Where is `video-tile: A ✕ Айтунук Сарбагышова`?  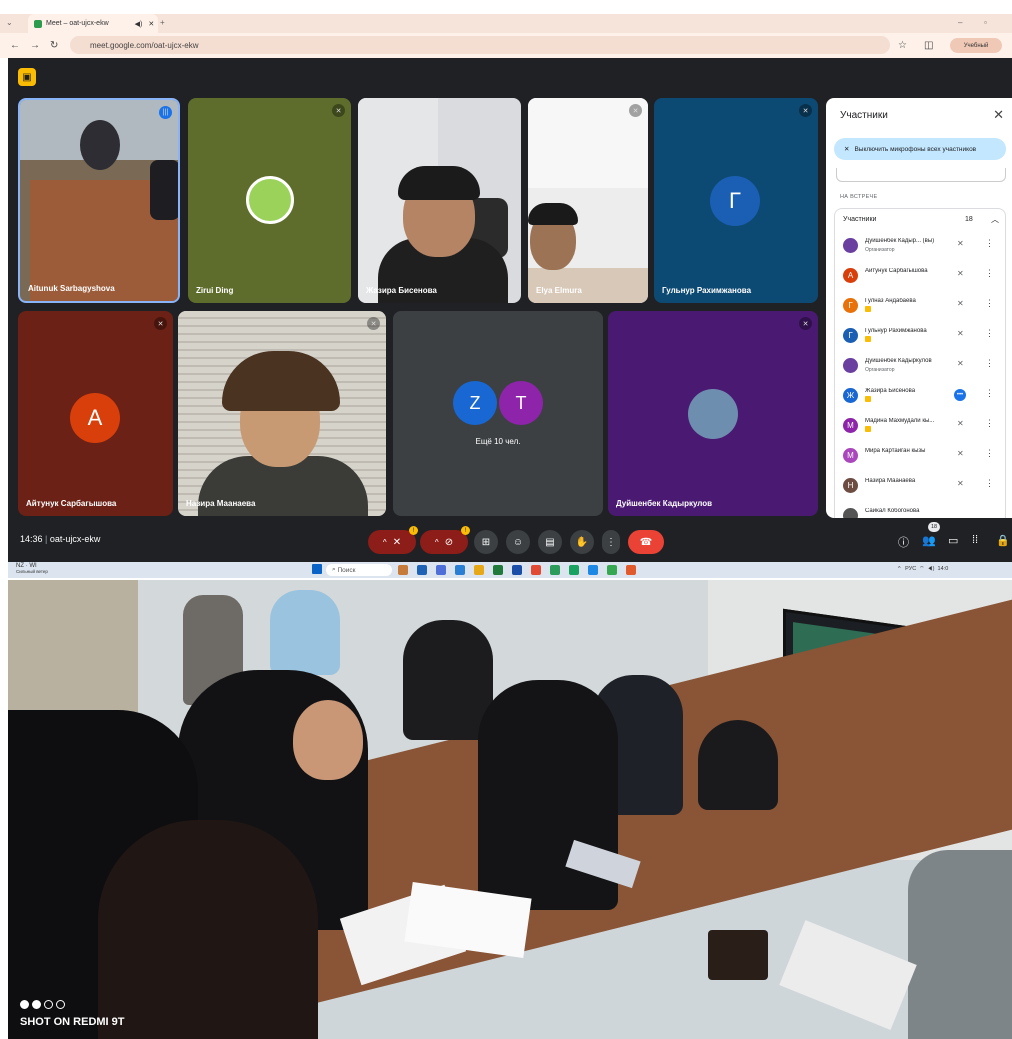
video-tile: A ✕ Айтунук Сарбагышова is located at coordinates (95, 413).